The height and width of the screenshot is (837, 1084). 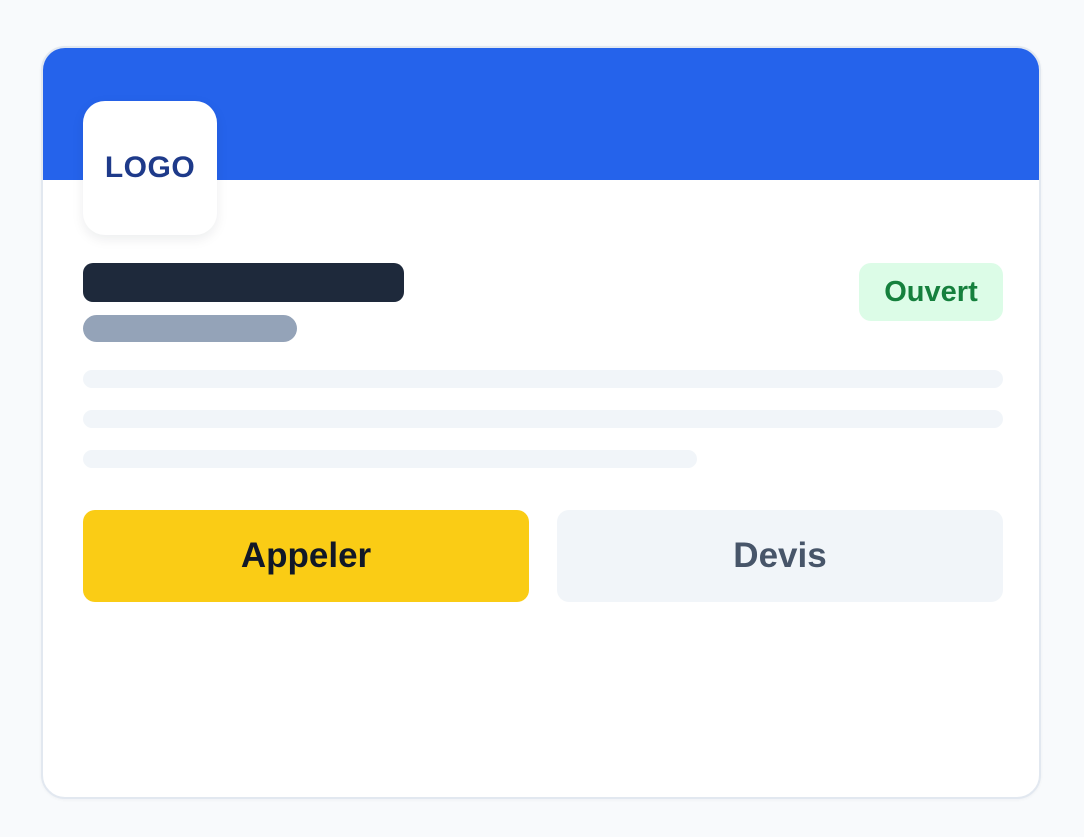 What do you see at coordinates (780, 556) in the screenshot?
I see `quote-button: Devis` at bounding box center [780, 556].